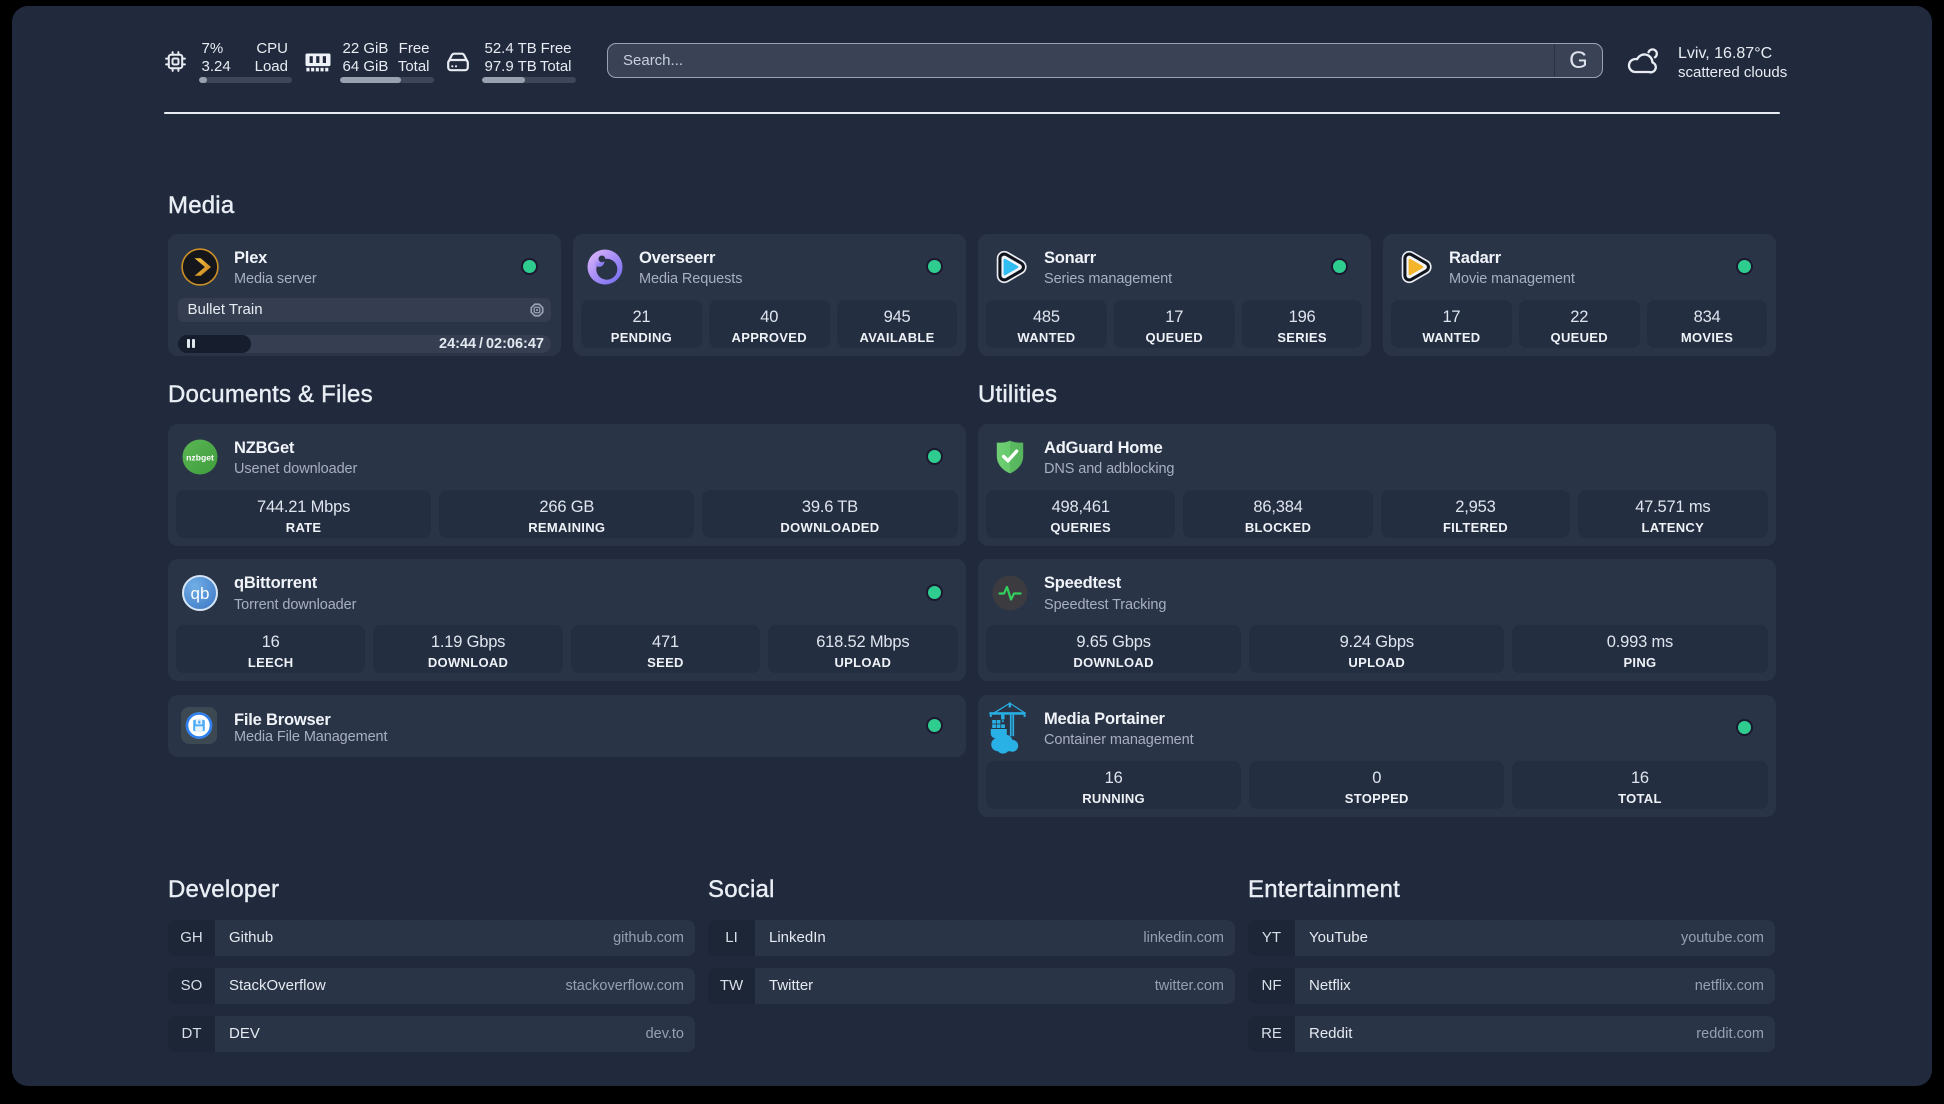 The height and width of the screenshot is (1104, 1944). What do you see at coordinates (199, 593) in the screenshot?
I see `svg-text: qb` at bounding box center [199, 593].